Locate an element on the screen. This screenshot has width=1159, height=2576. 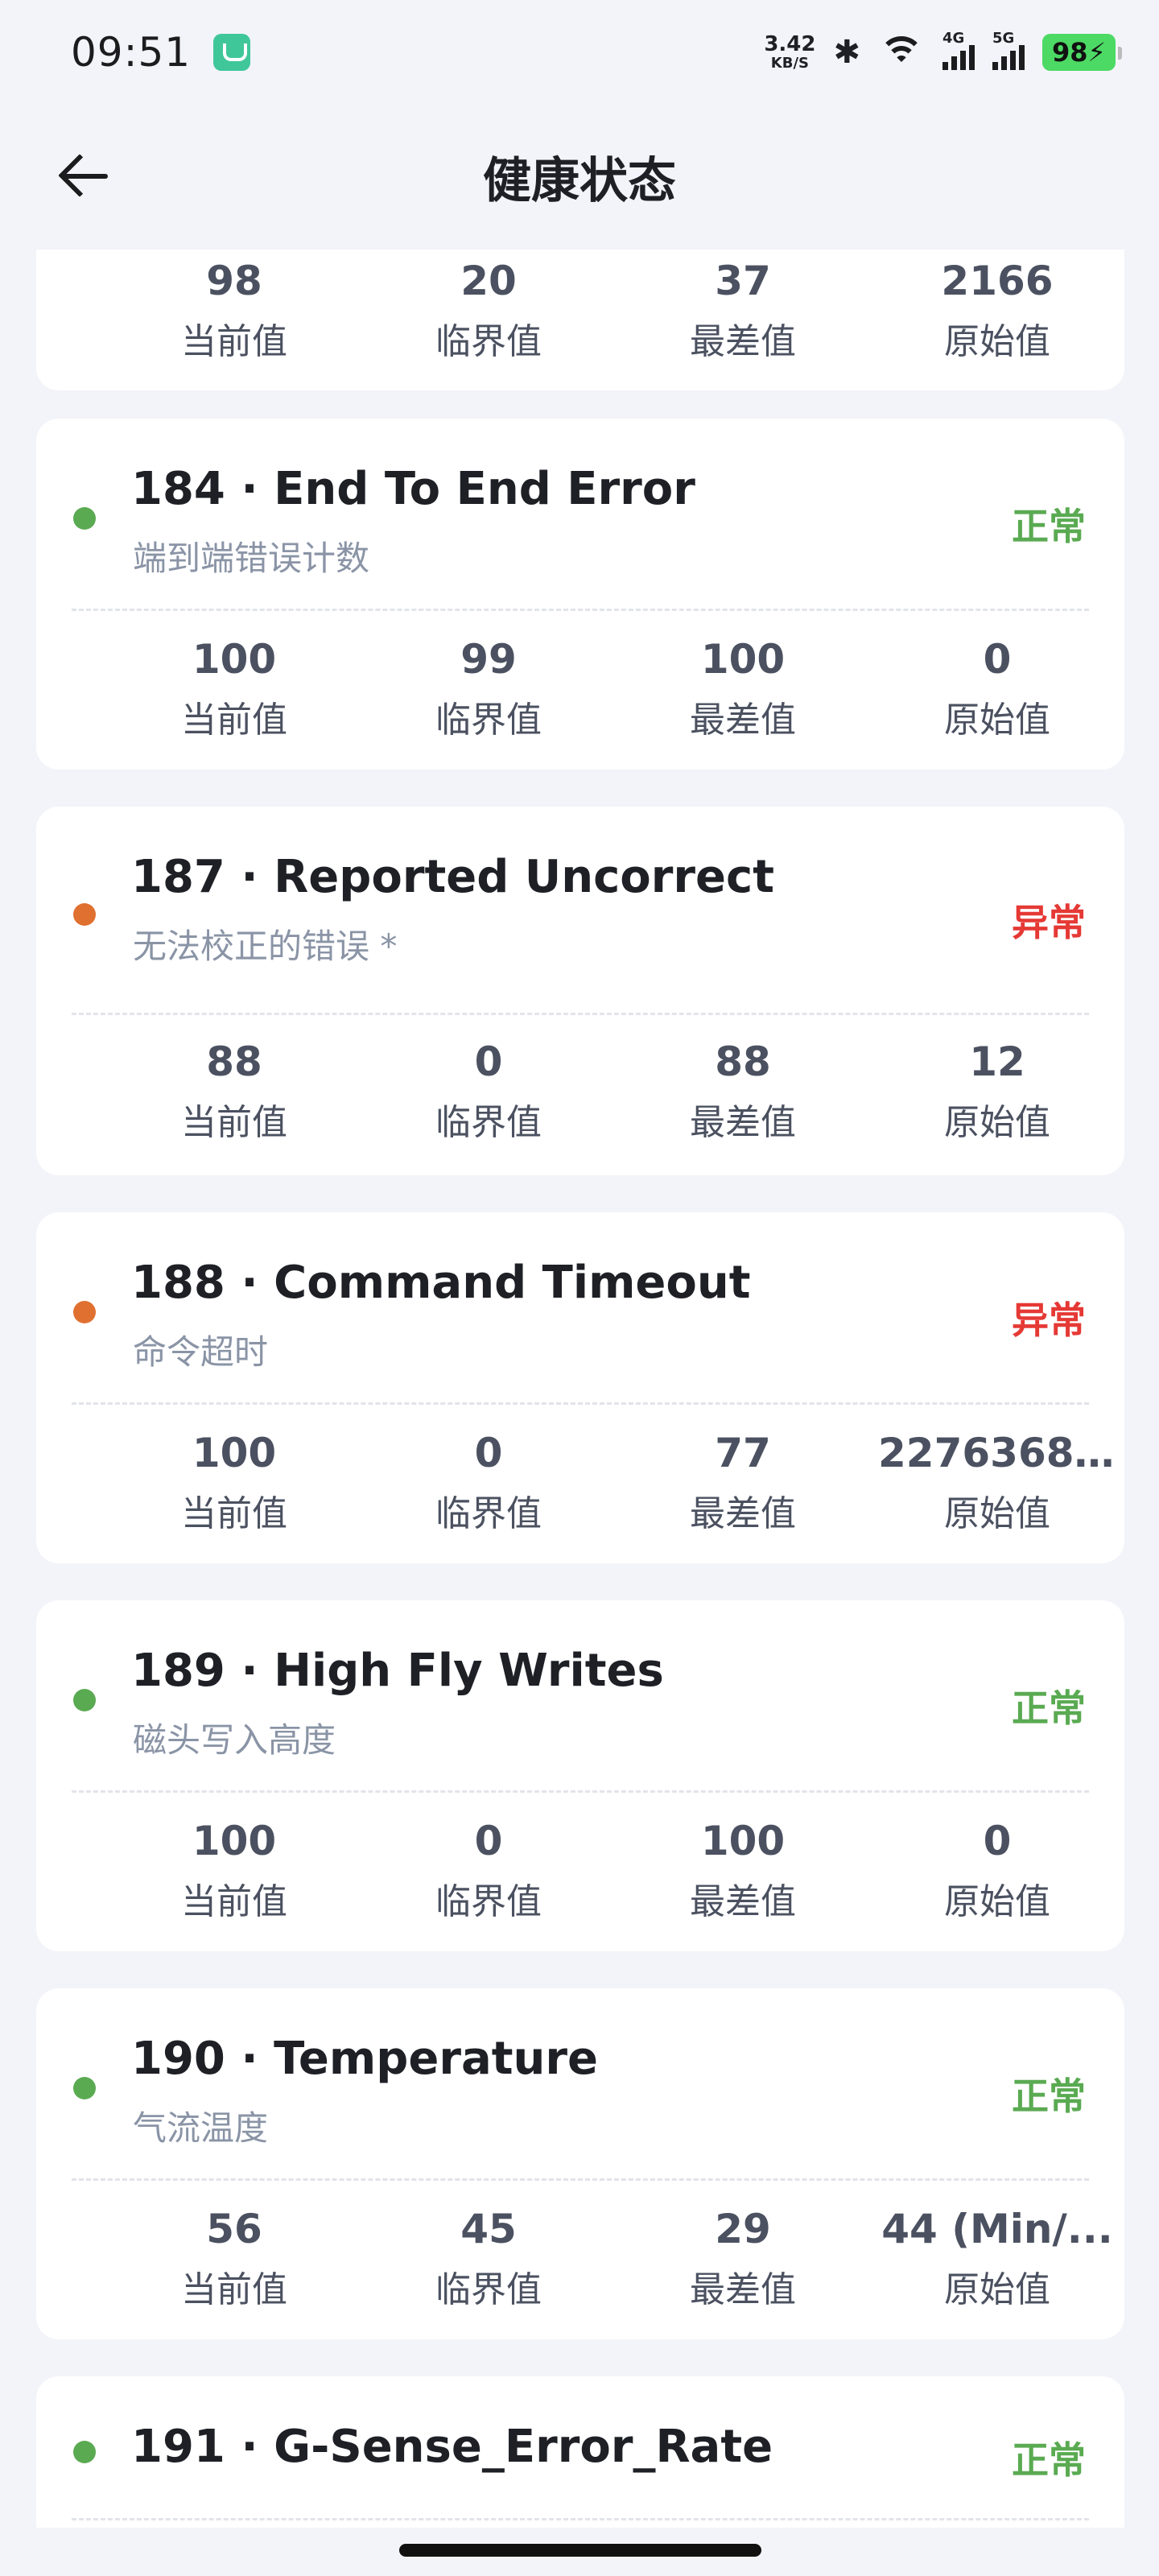
attribute-description: 气流温度 is located at coordinates (201, 2128).